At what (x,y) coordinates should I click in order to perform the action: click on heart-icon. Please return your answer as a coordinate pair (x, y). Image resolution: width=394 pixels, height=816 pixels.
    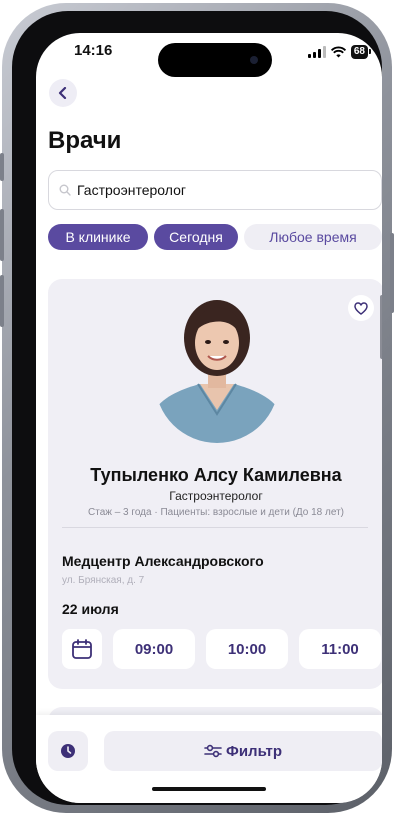
    Looking at the image, I should click on (361, 308).